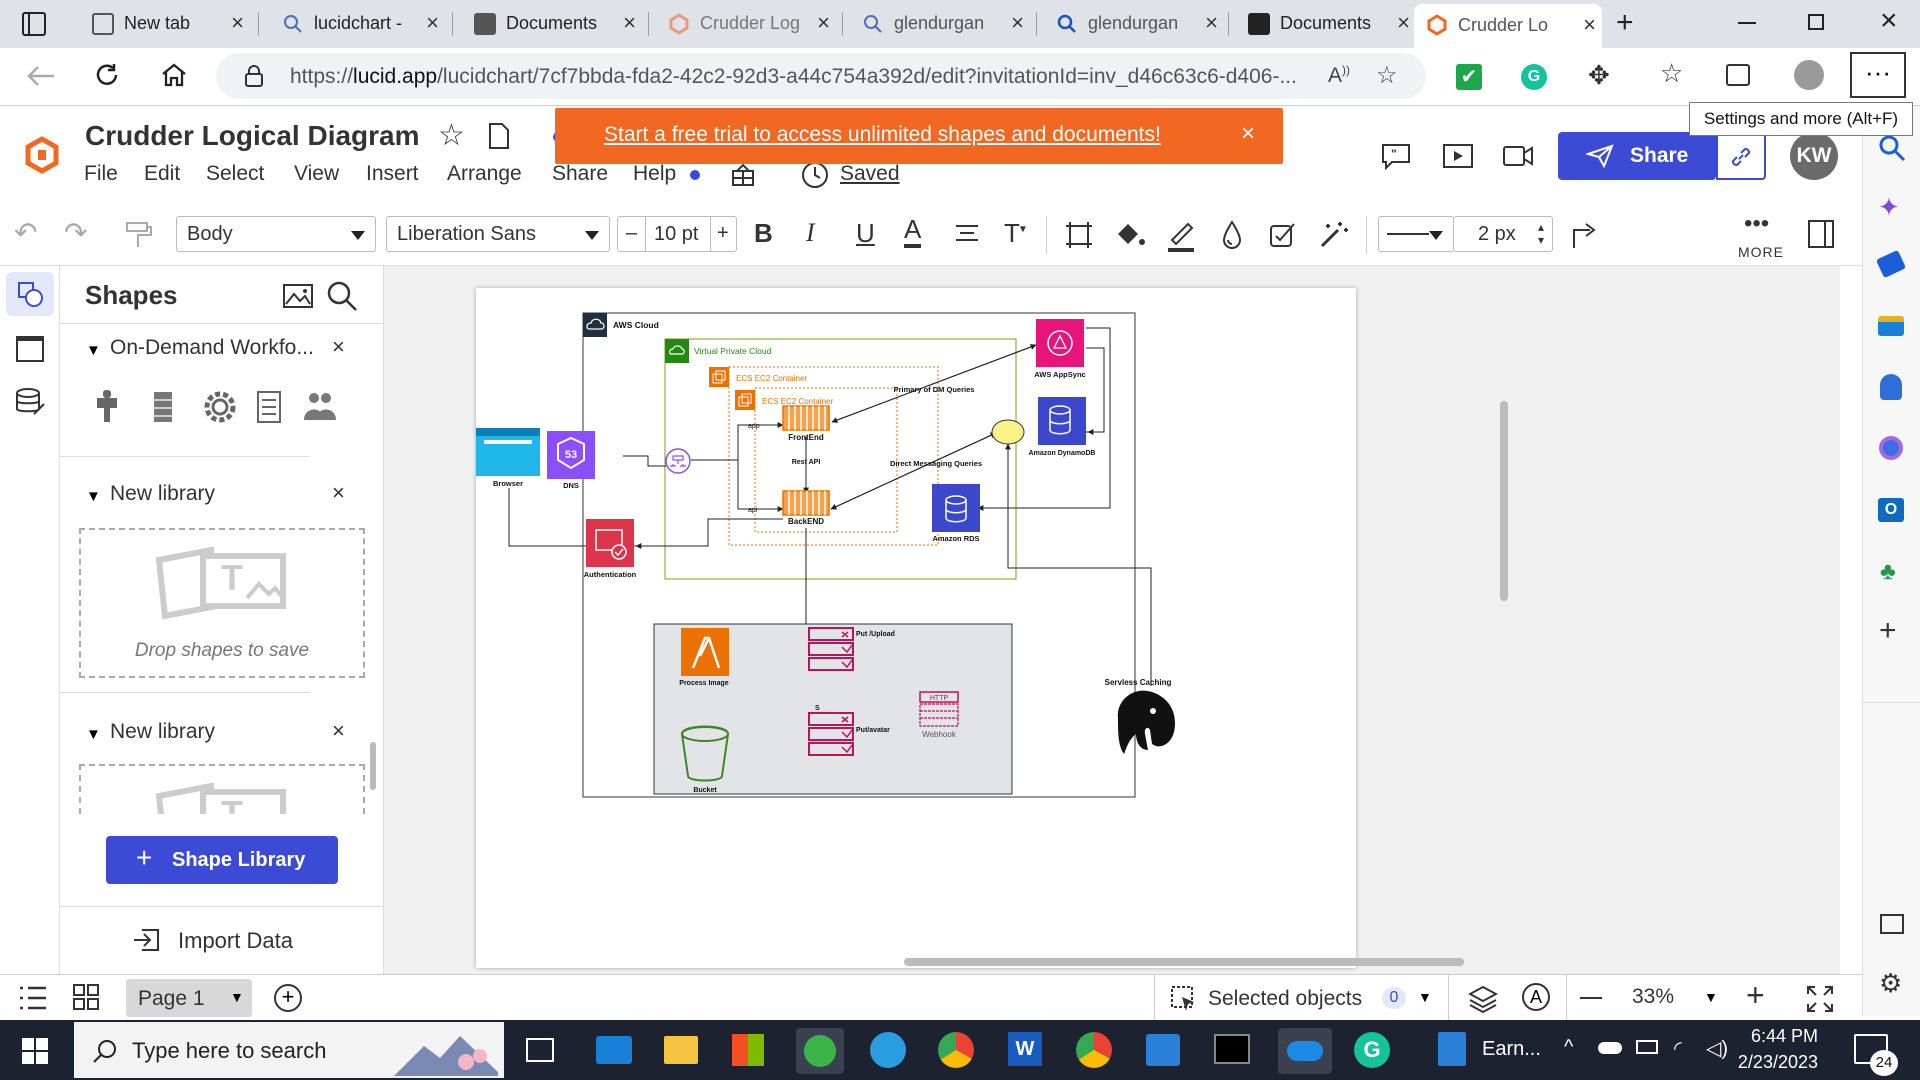  Describe the element at coordinates (93, 350) in the screenshot. I see `collapse-icon: ▼` at that location.